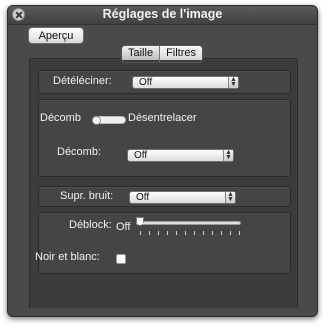 This screenshot has height=329, width=329. What do you see at coordinates (181, 53) in the screenshot?
I see `tab-filtres: Filtres` at bounding box center [181, 53].